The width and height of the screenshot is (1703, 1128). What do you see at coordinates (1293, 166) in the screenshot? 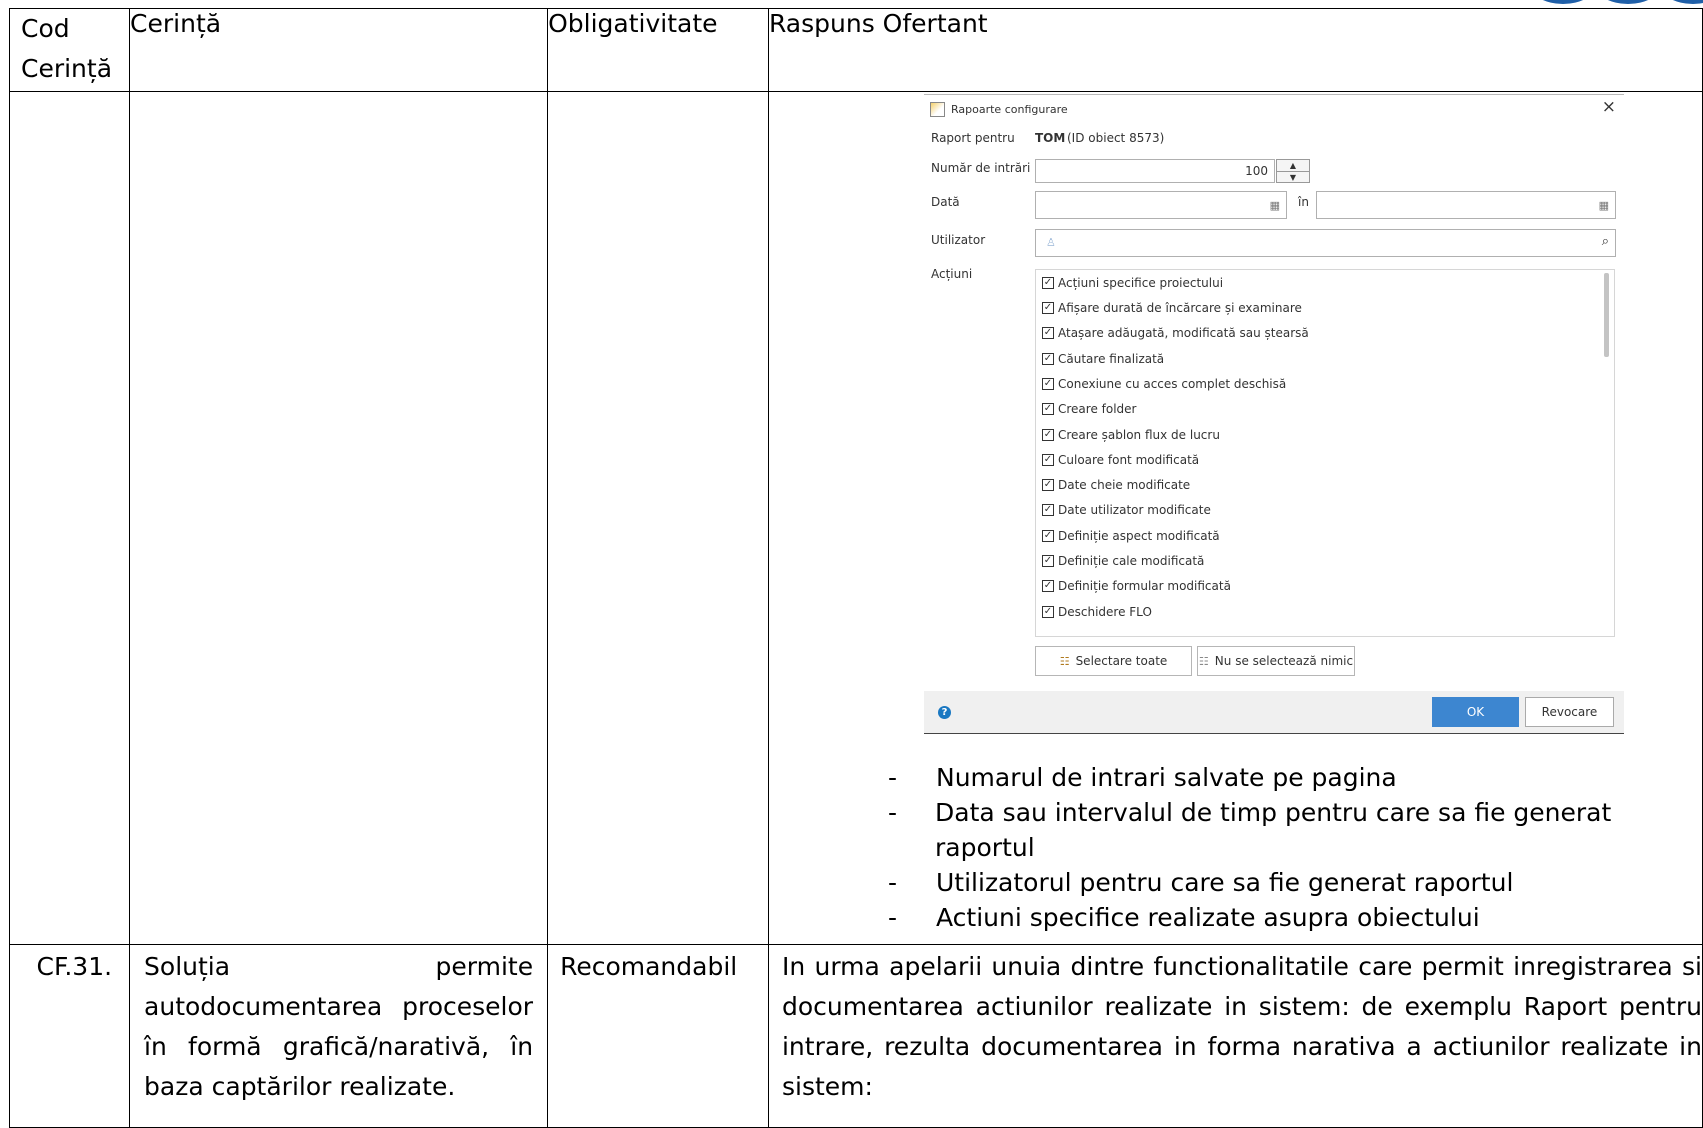
I see `stepper-up-icon: ▲` at bounding box center [1293, 166].